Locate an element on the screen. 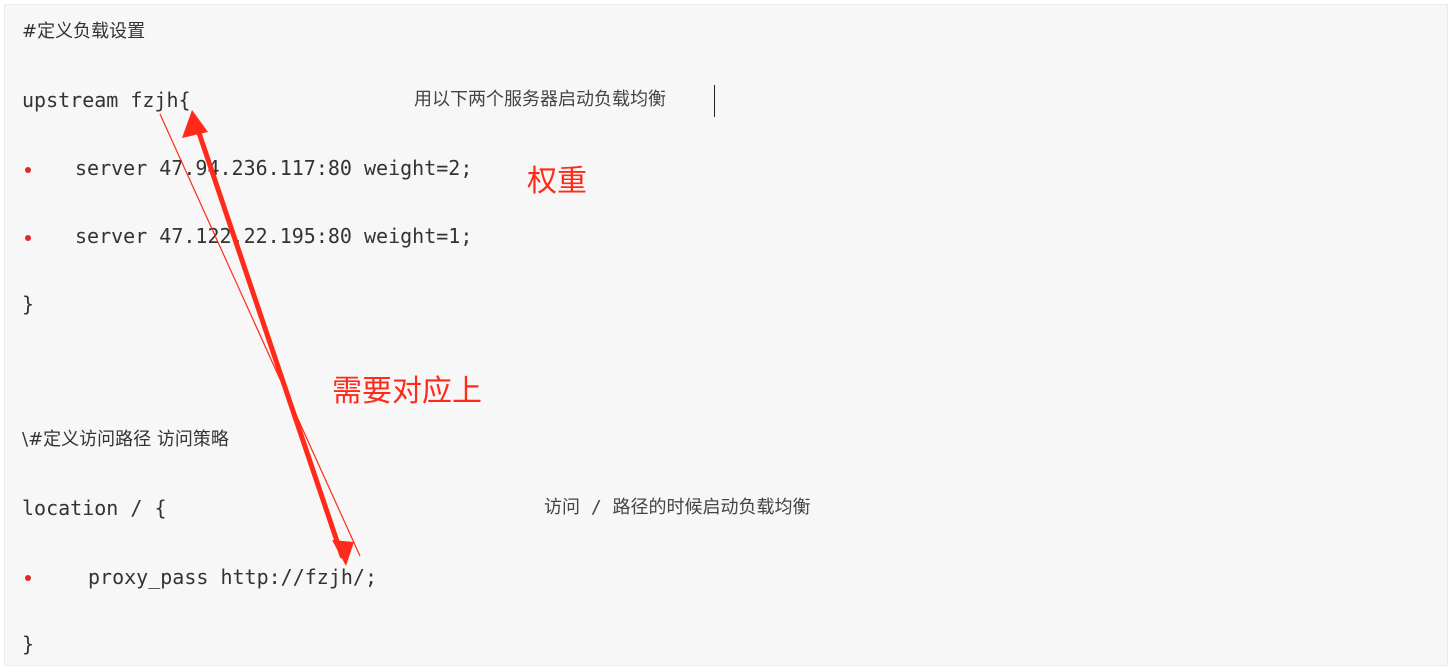  code-line-server-2: server 47.122.22.195:80 weight=1; is located at coordinates (274, 236).